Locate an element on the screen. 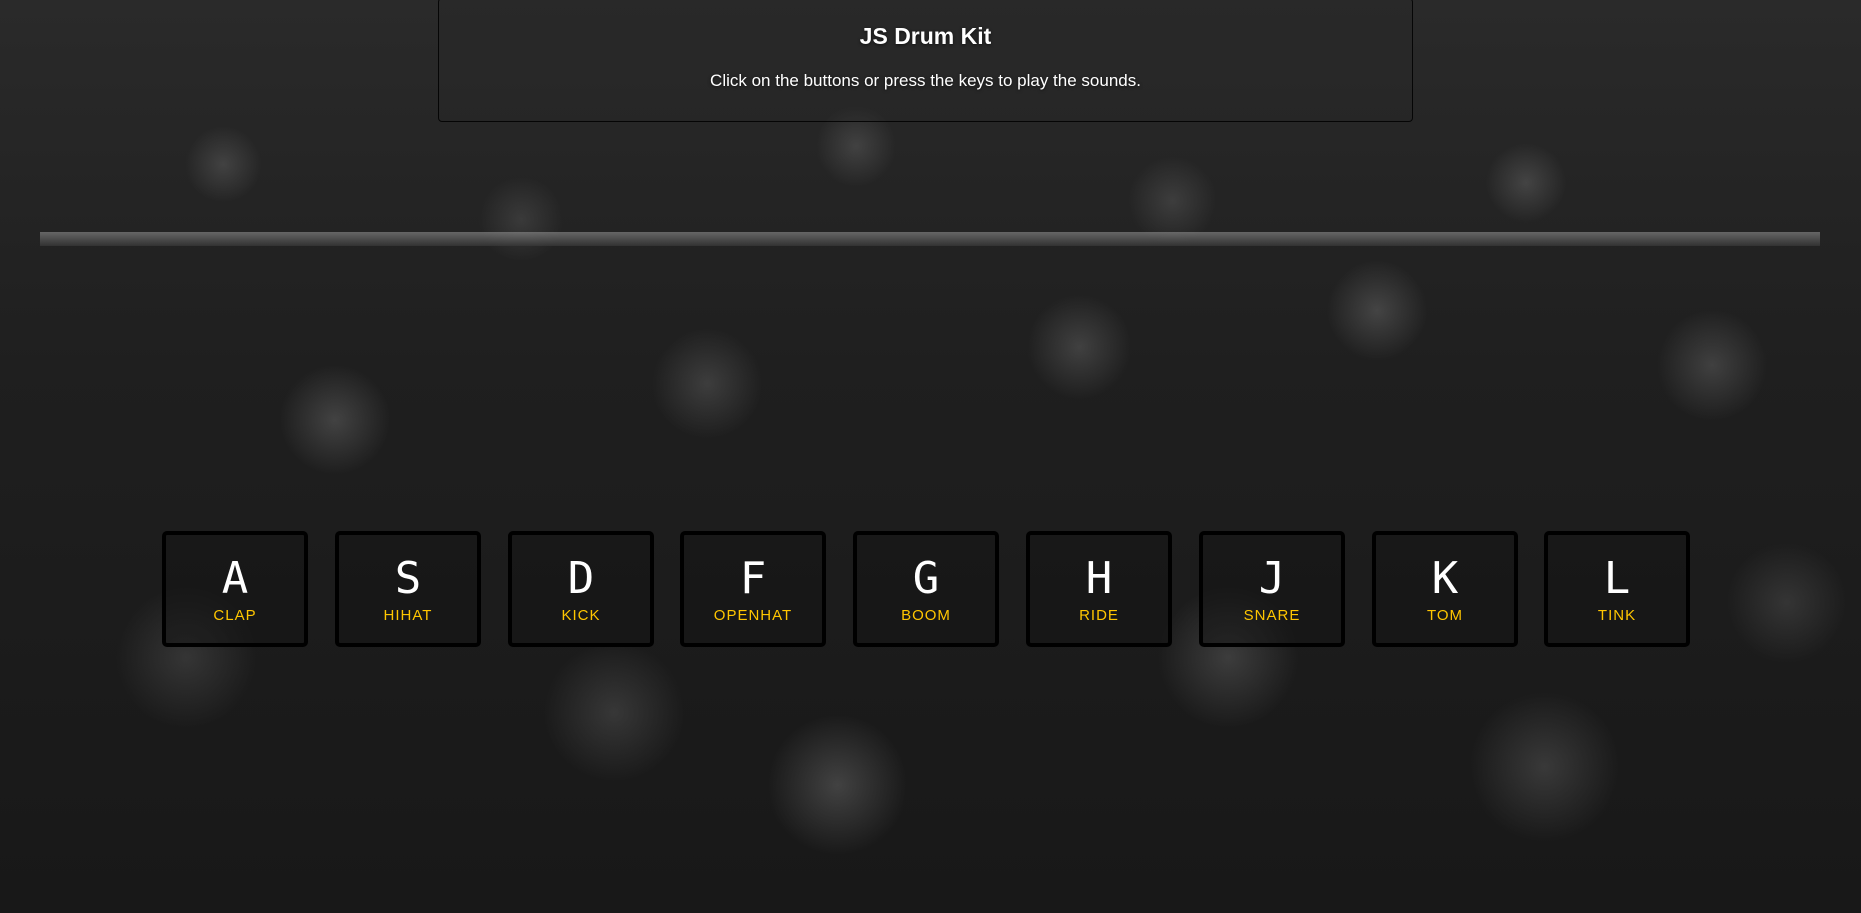 The height and width of the screenshot is (913, 1861). drum-key-d: D KICK is located at coordinates (581, 589).